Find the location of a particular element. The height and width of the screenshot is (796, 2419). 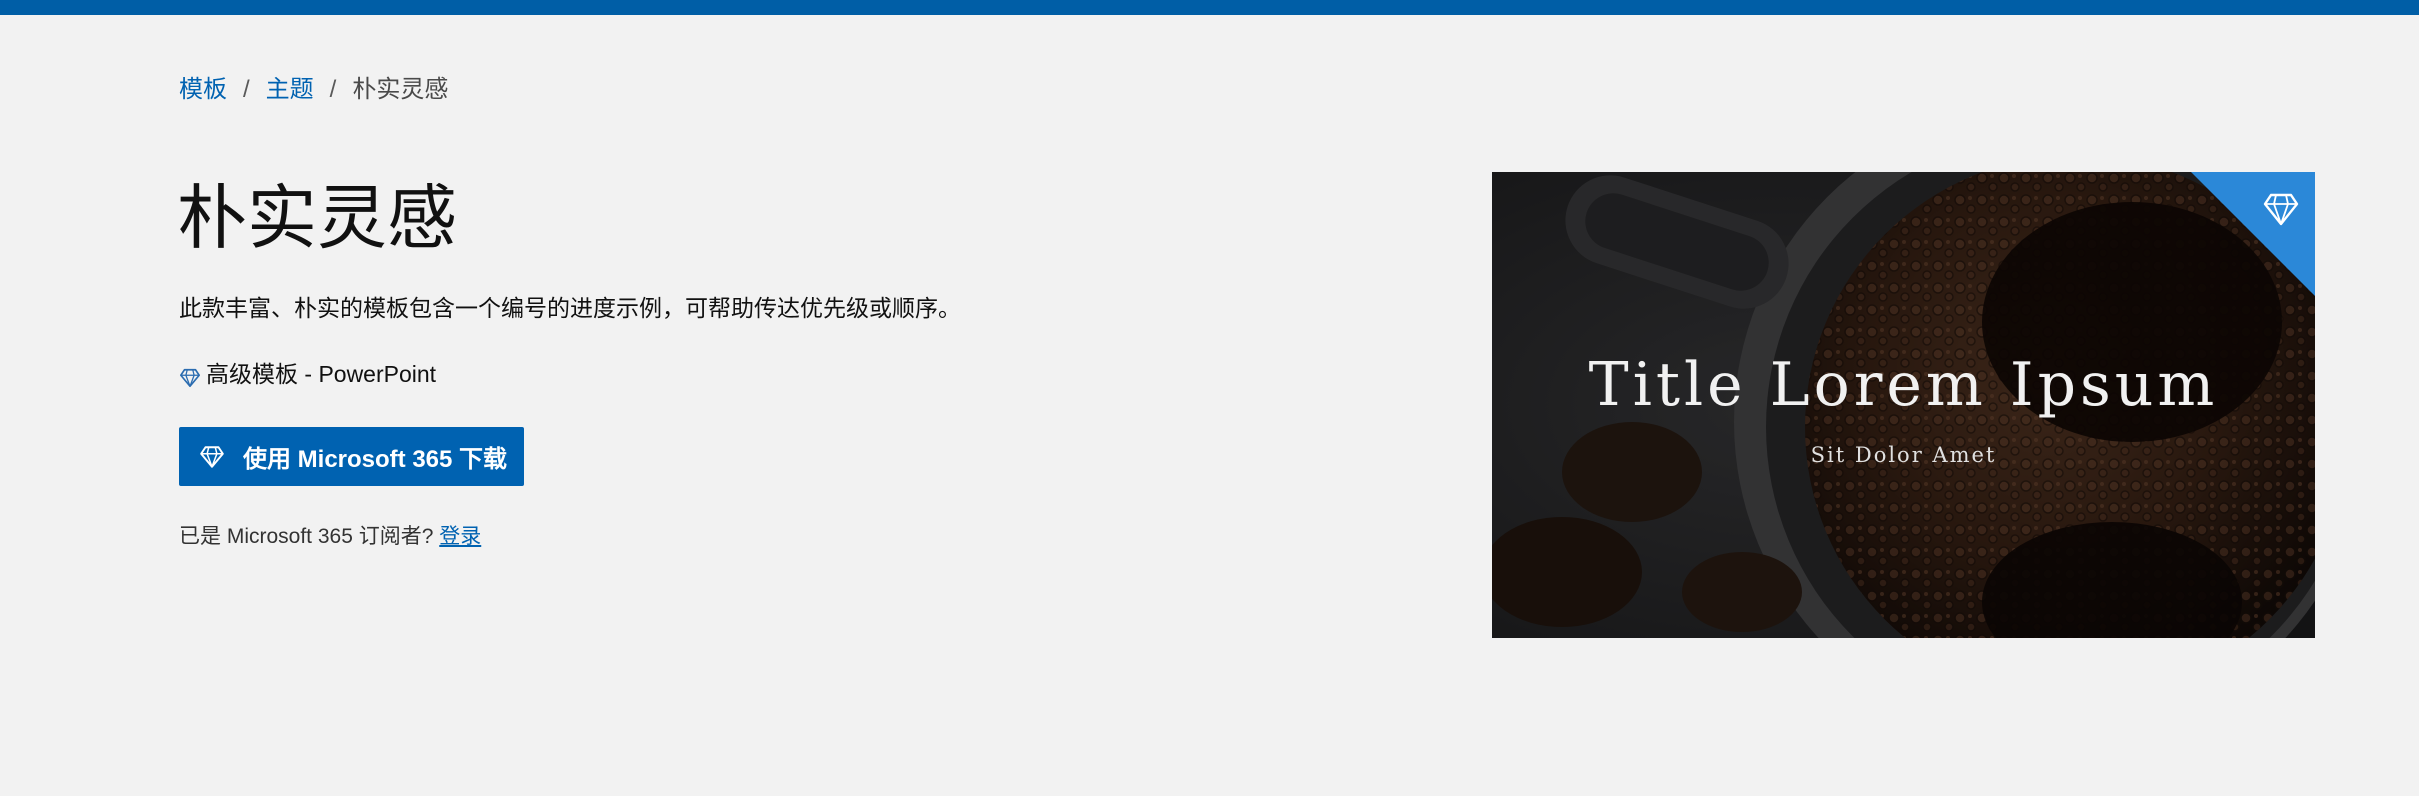

premium-template-text: 高级模板 - PowerPoint is located at coordinates (321, 374).